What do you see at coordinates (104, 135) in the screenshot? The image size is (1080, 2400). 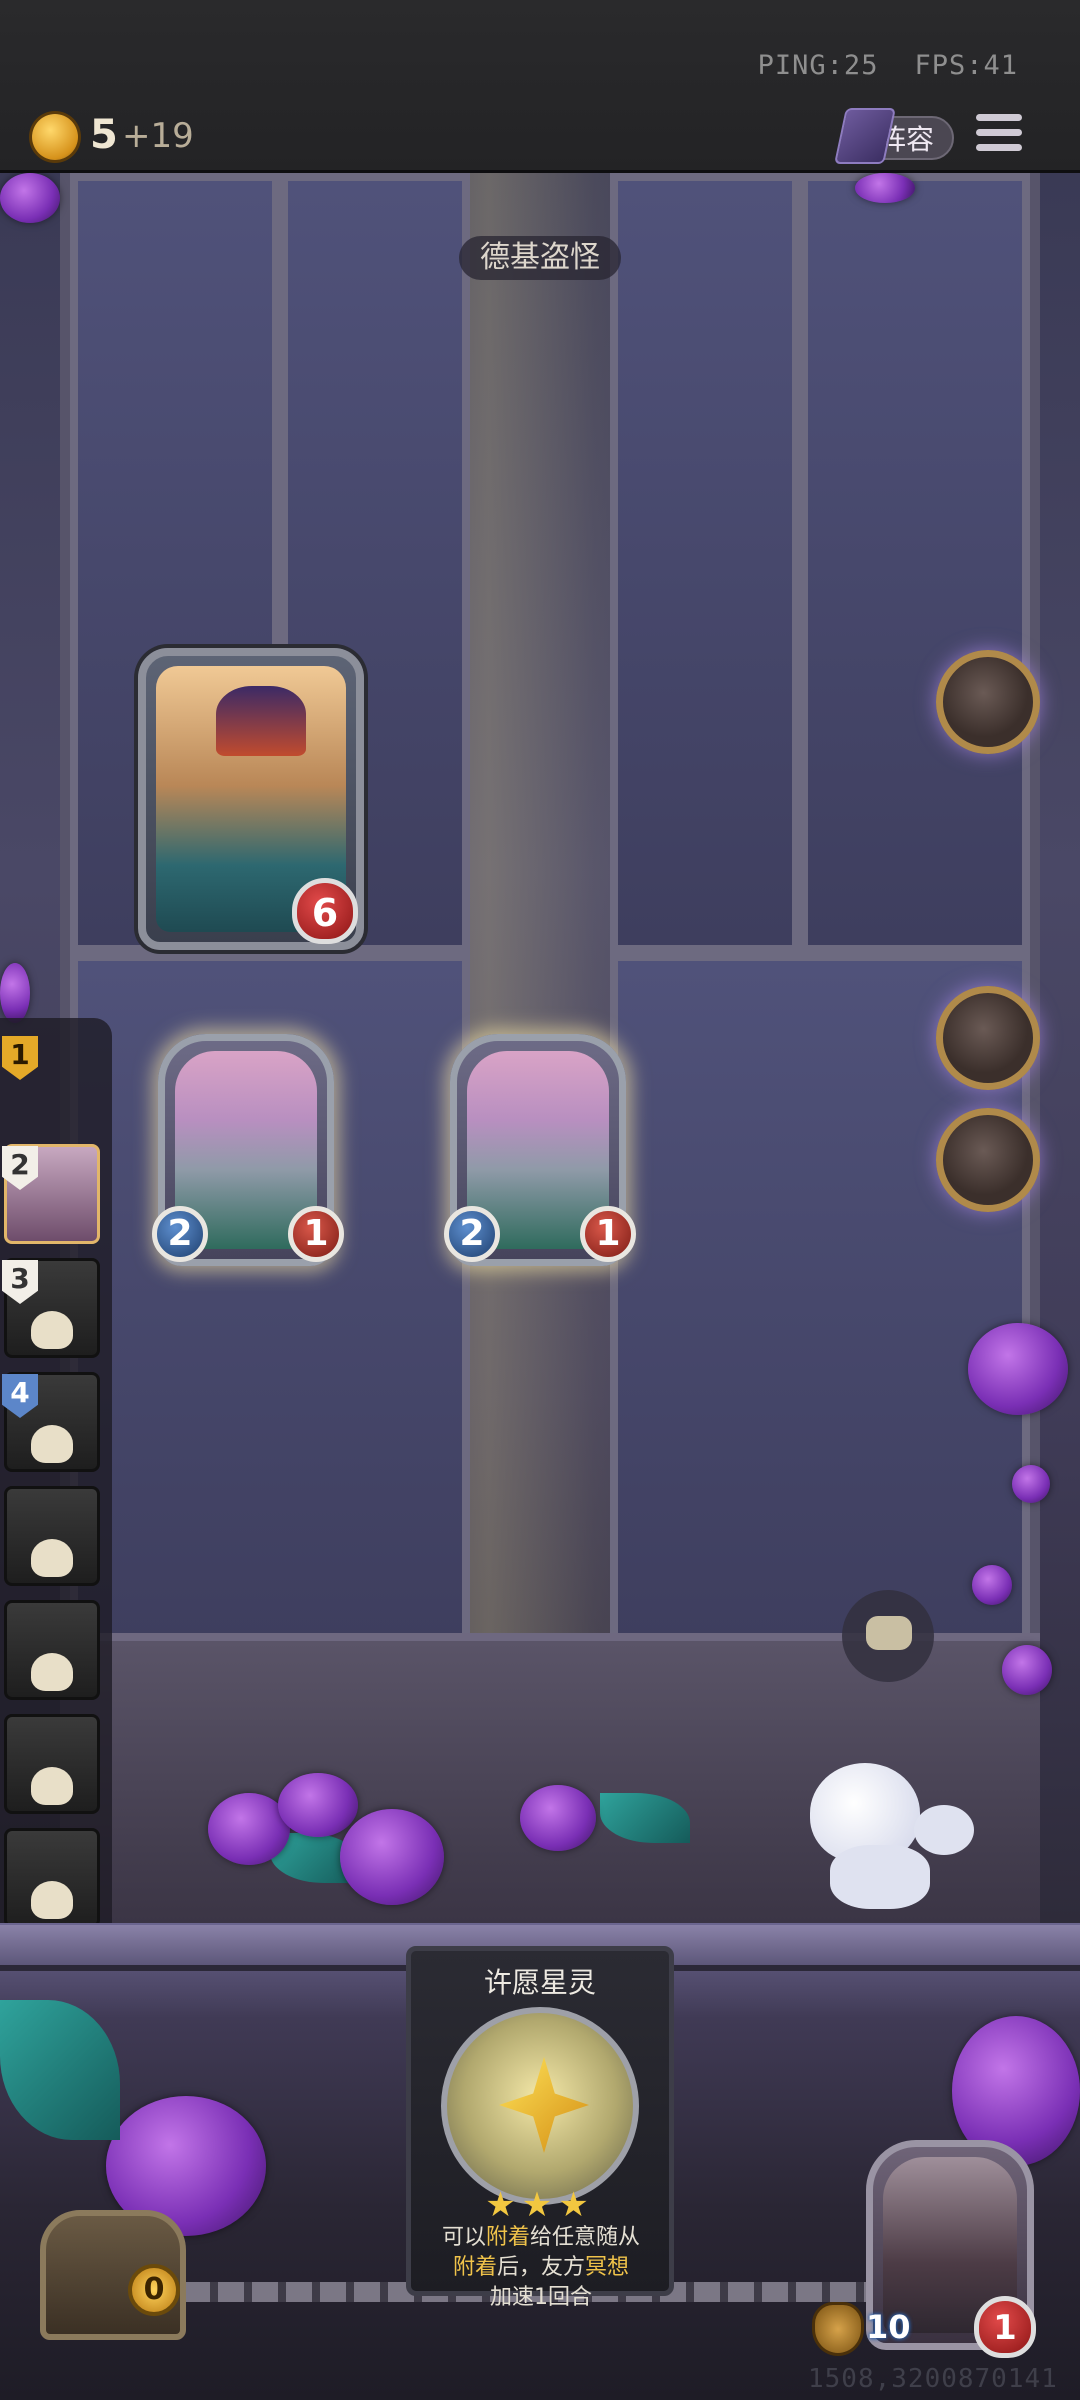 I see `gold-amount: 5` at bounding box center [104, 135].